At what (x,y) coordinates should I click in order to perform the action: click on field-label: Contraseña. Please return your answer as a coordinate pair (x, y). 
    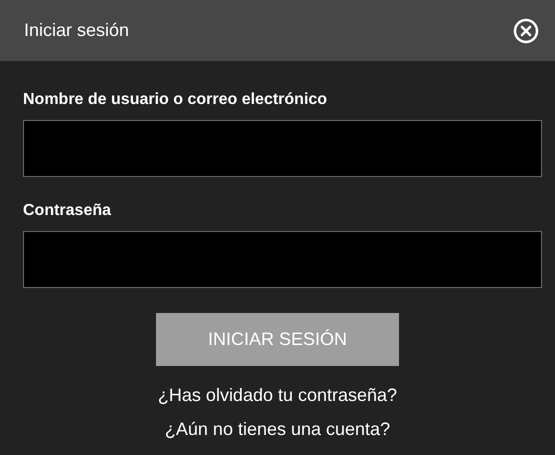
    Looking at the image, I should click on (67, 211).